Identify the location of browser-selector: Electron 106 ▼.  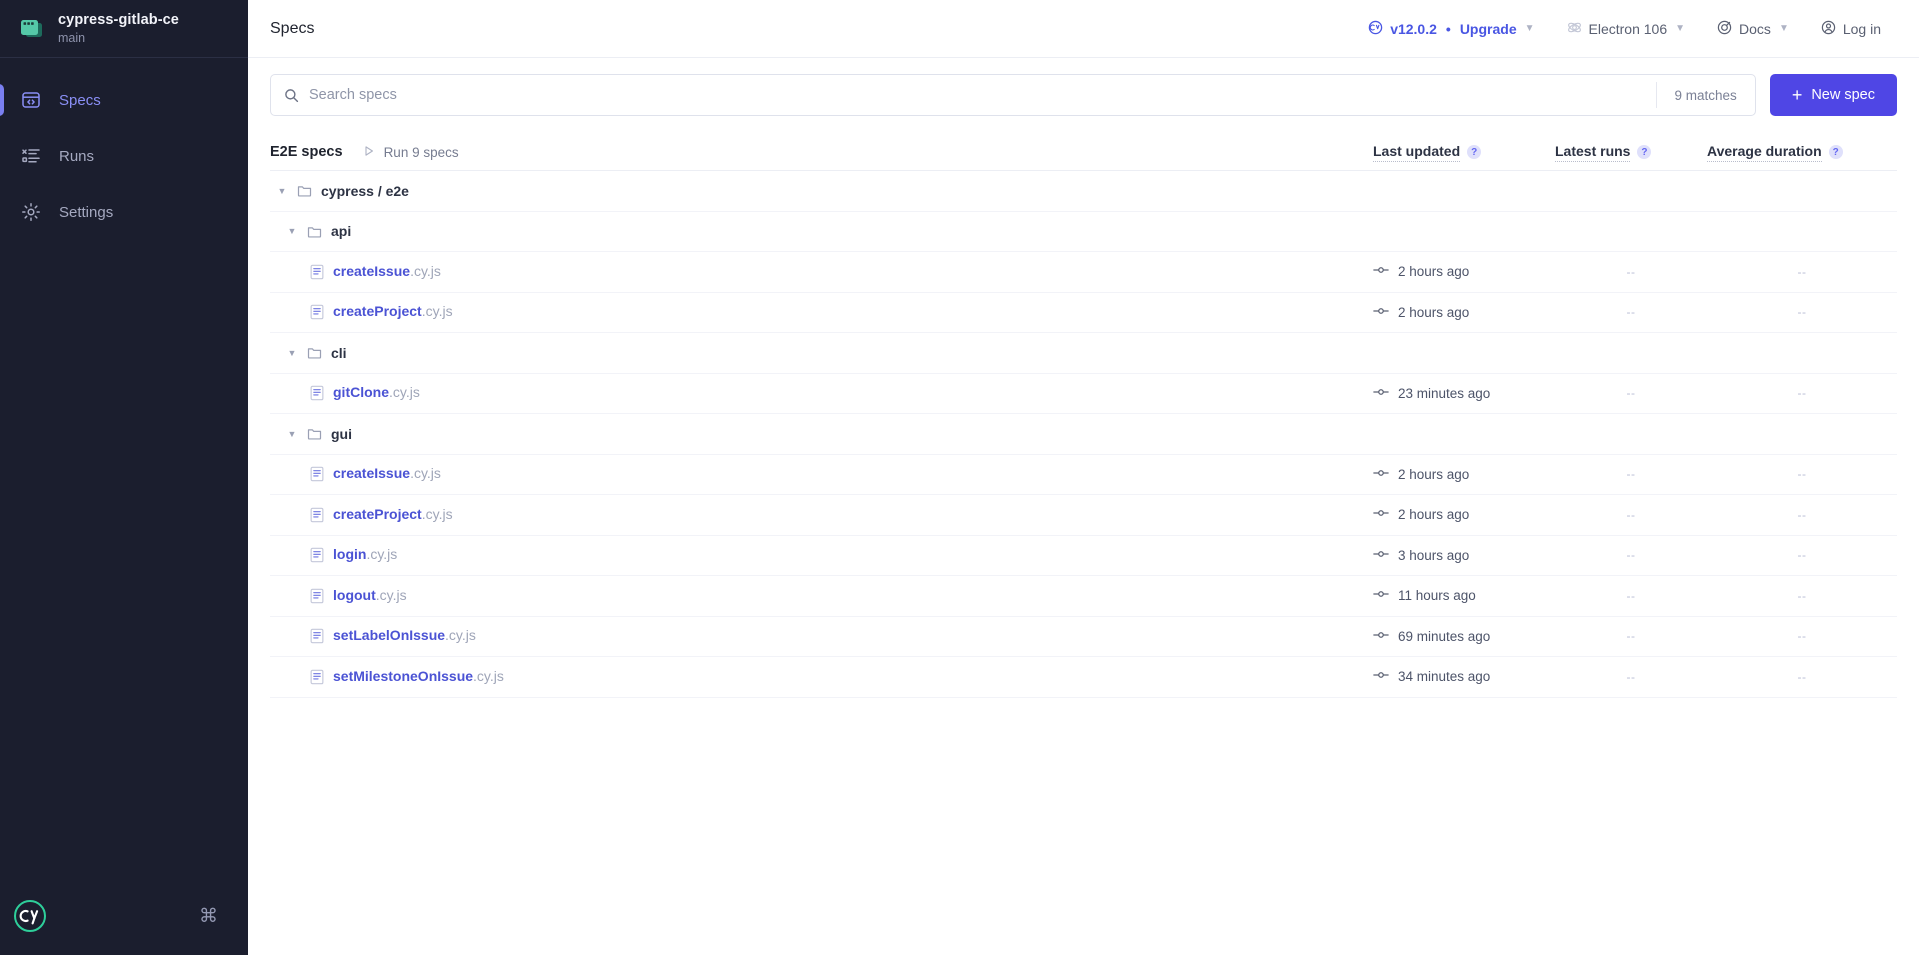
(1626, 29).